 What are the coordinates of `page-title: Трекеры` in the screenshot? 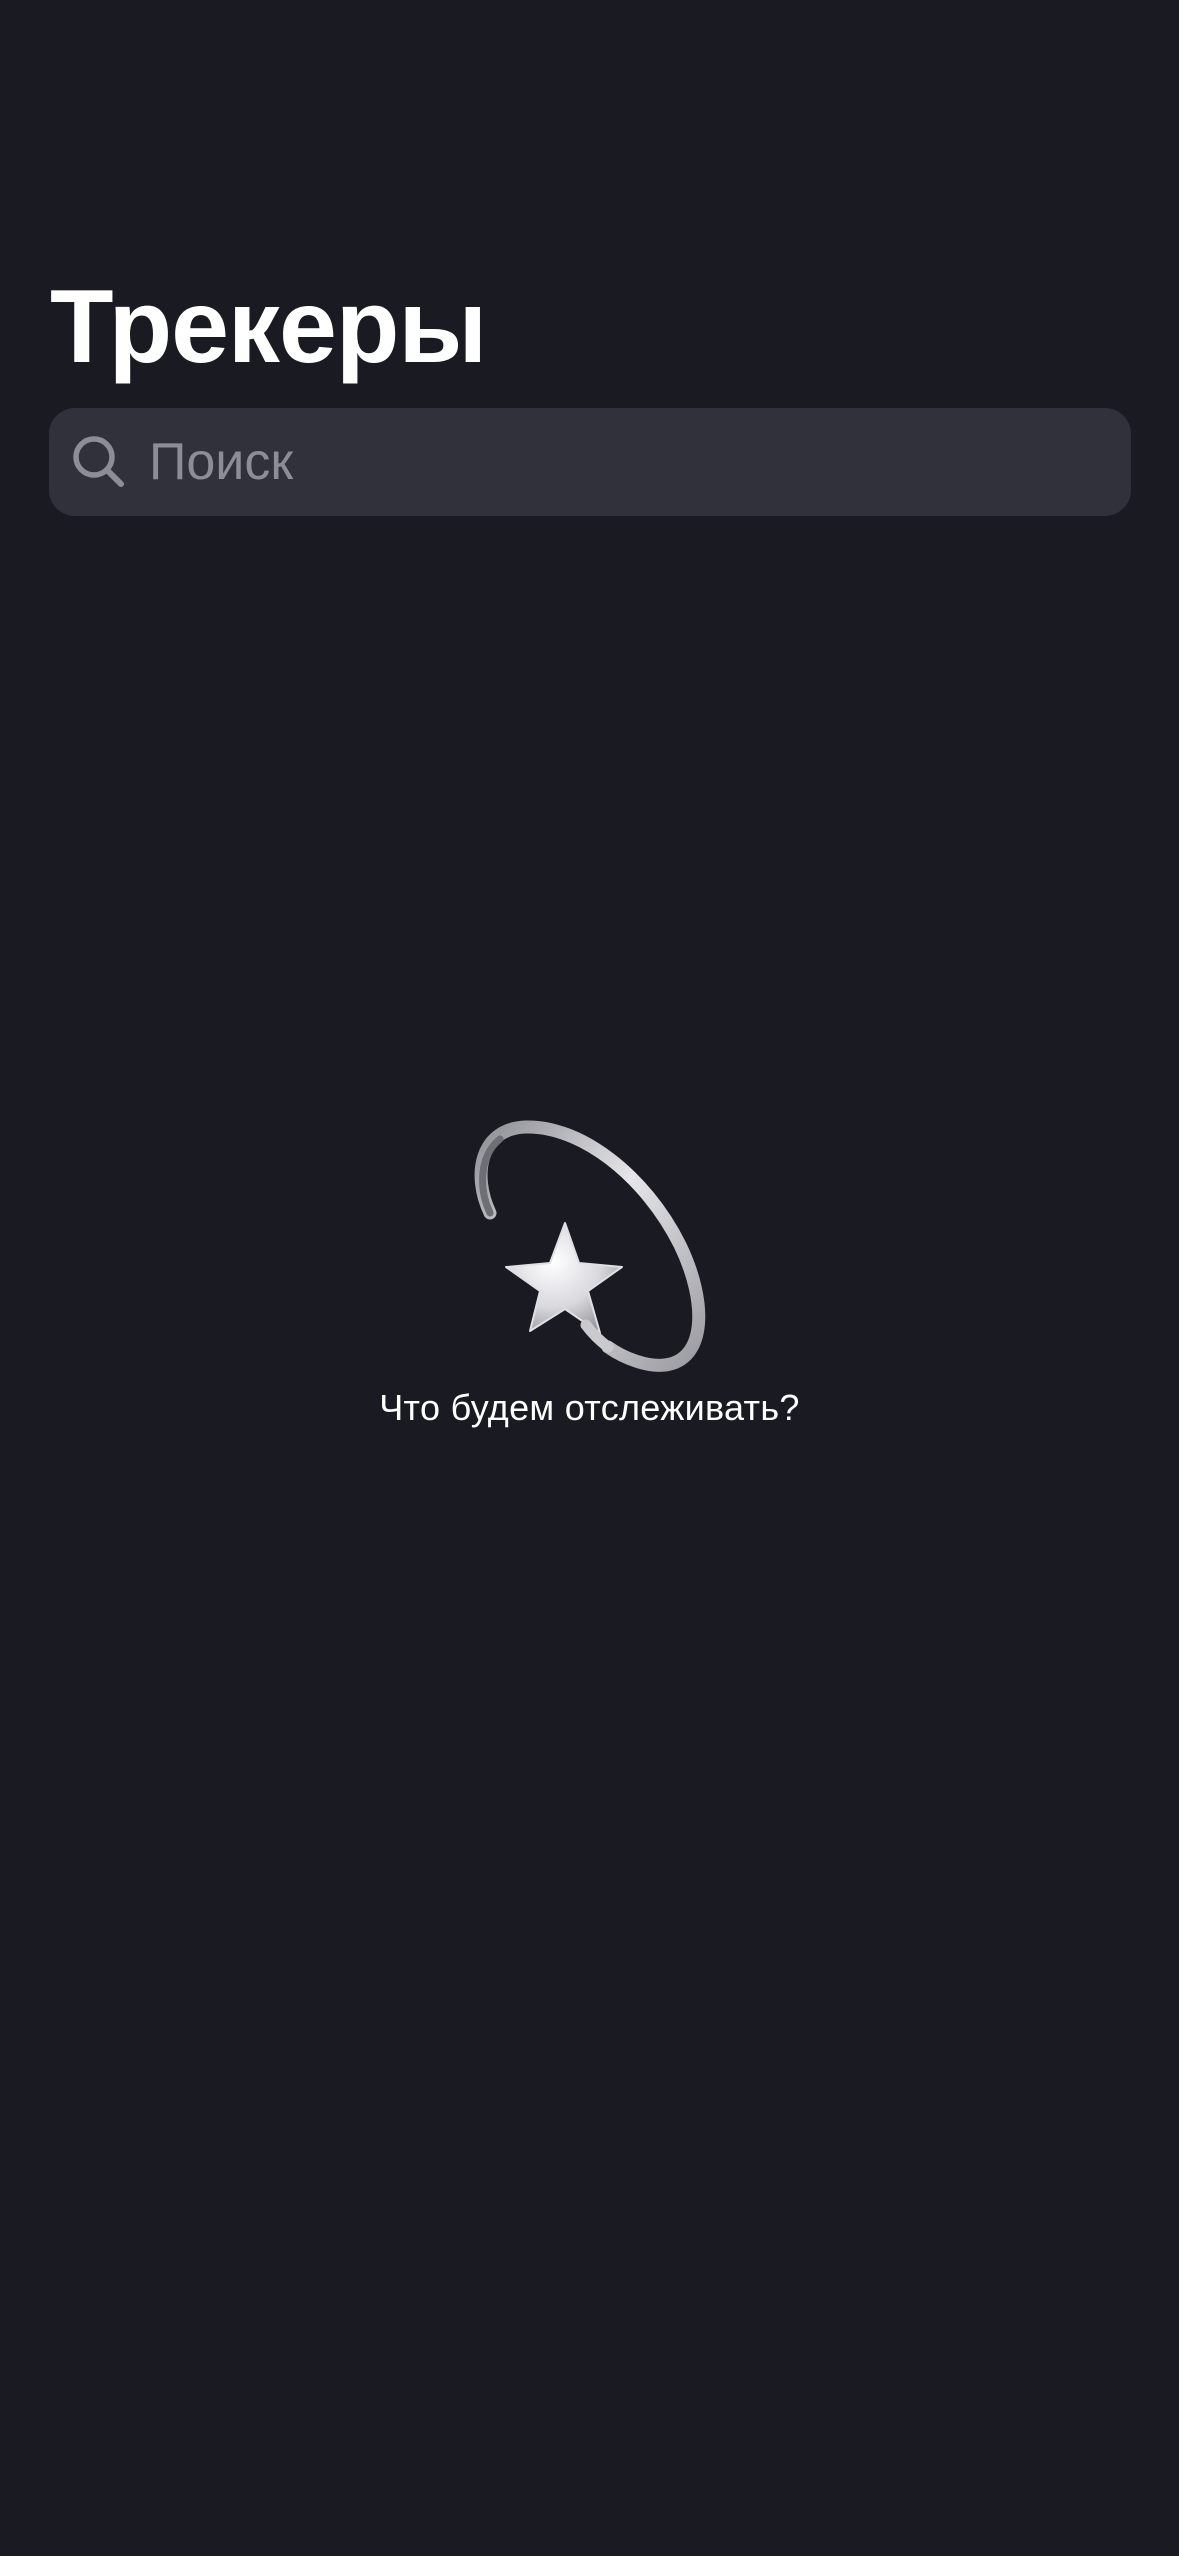 It's located at (268, 327).